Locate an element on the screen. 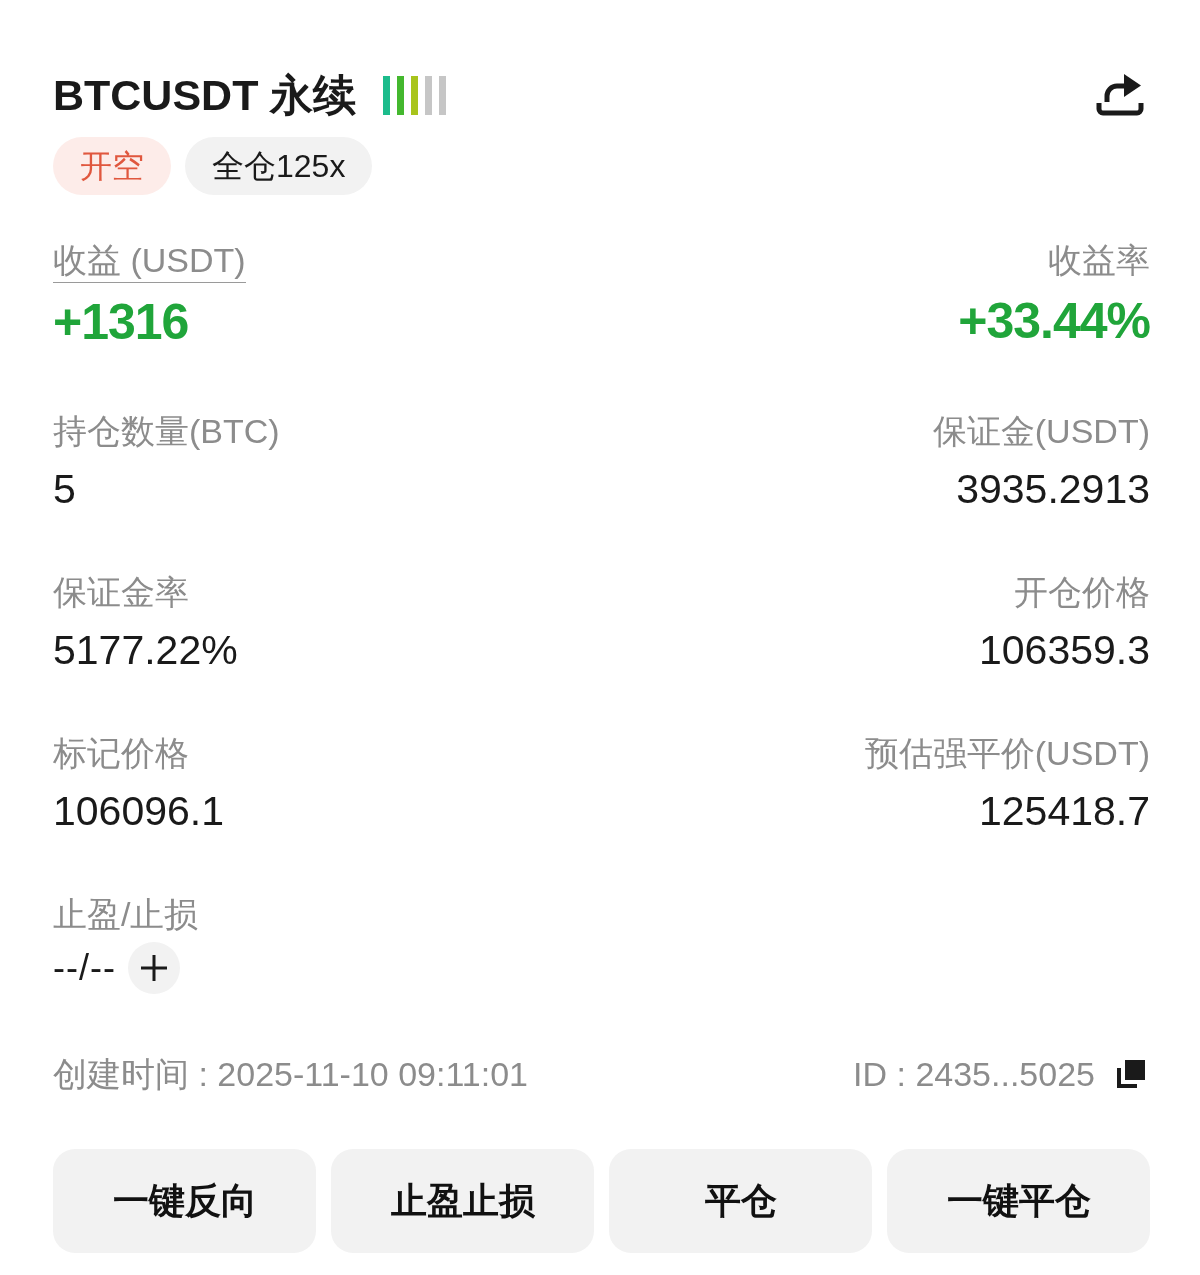 This screenshot has height=1275, width=1200. contract-title: BTCUSDT 永续 is located at coordinates (205, 95).